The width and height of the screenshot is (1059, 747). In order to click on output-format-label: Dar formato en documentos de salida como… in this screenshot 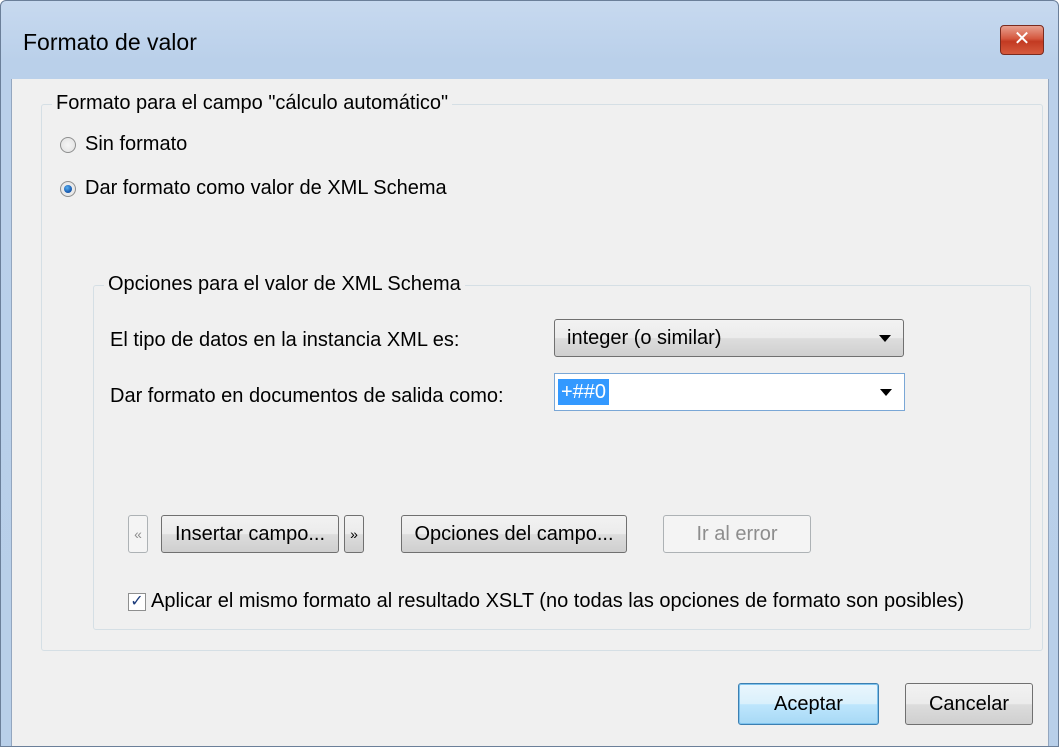, I will do `click(307, 396)`.